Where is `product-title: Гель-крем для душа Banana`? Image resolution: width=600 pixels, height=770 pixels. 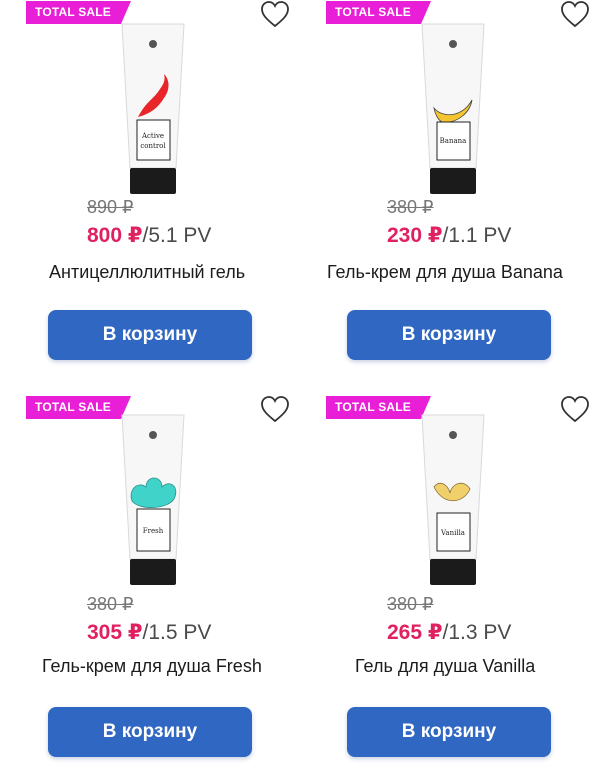
product-title: Гель-крем для душа Banana is located at coordinates (445, 272).